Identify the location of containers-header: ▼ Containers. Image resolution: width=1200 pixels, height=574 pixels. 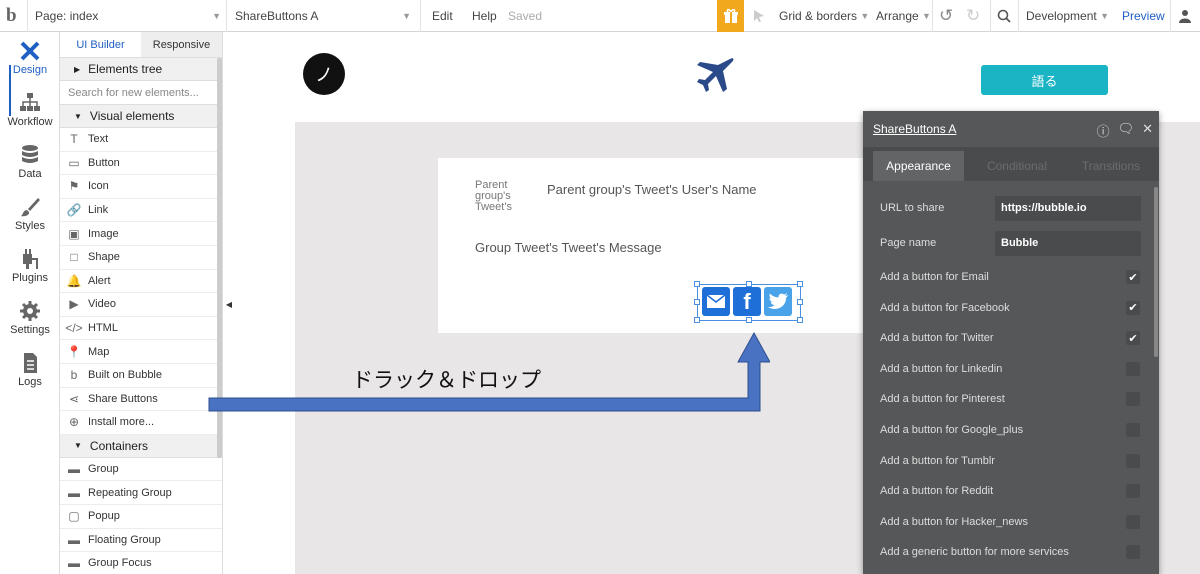
(141, 446).